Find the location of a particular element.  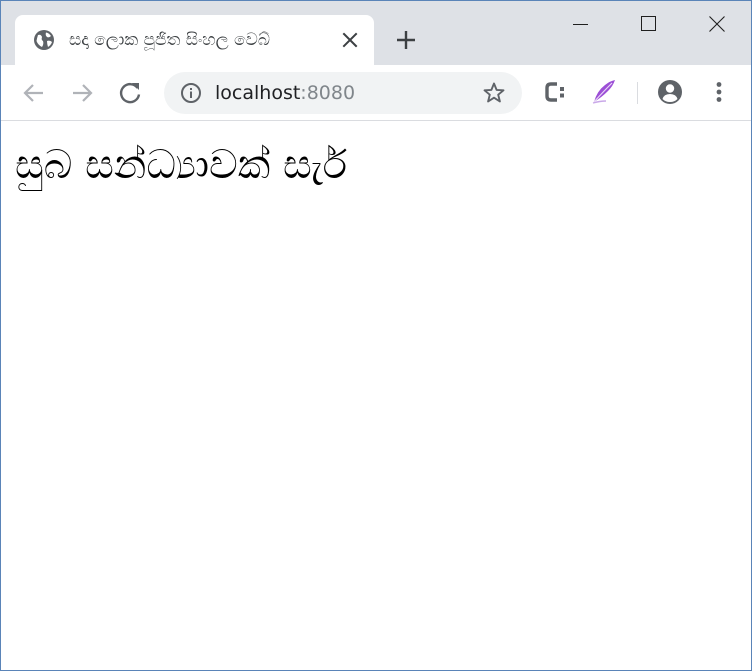

minimize-button is located at coordinates (581, 23).